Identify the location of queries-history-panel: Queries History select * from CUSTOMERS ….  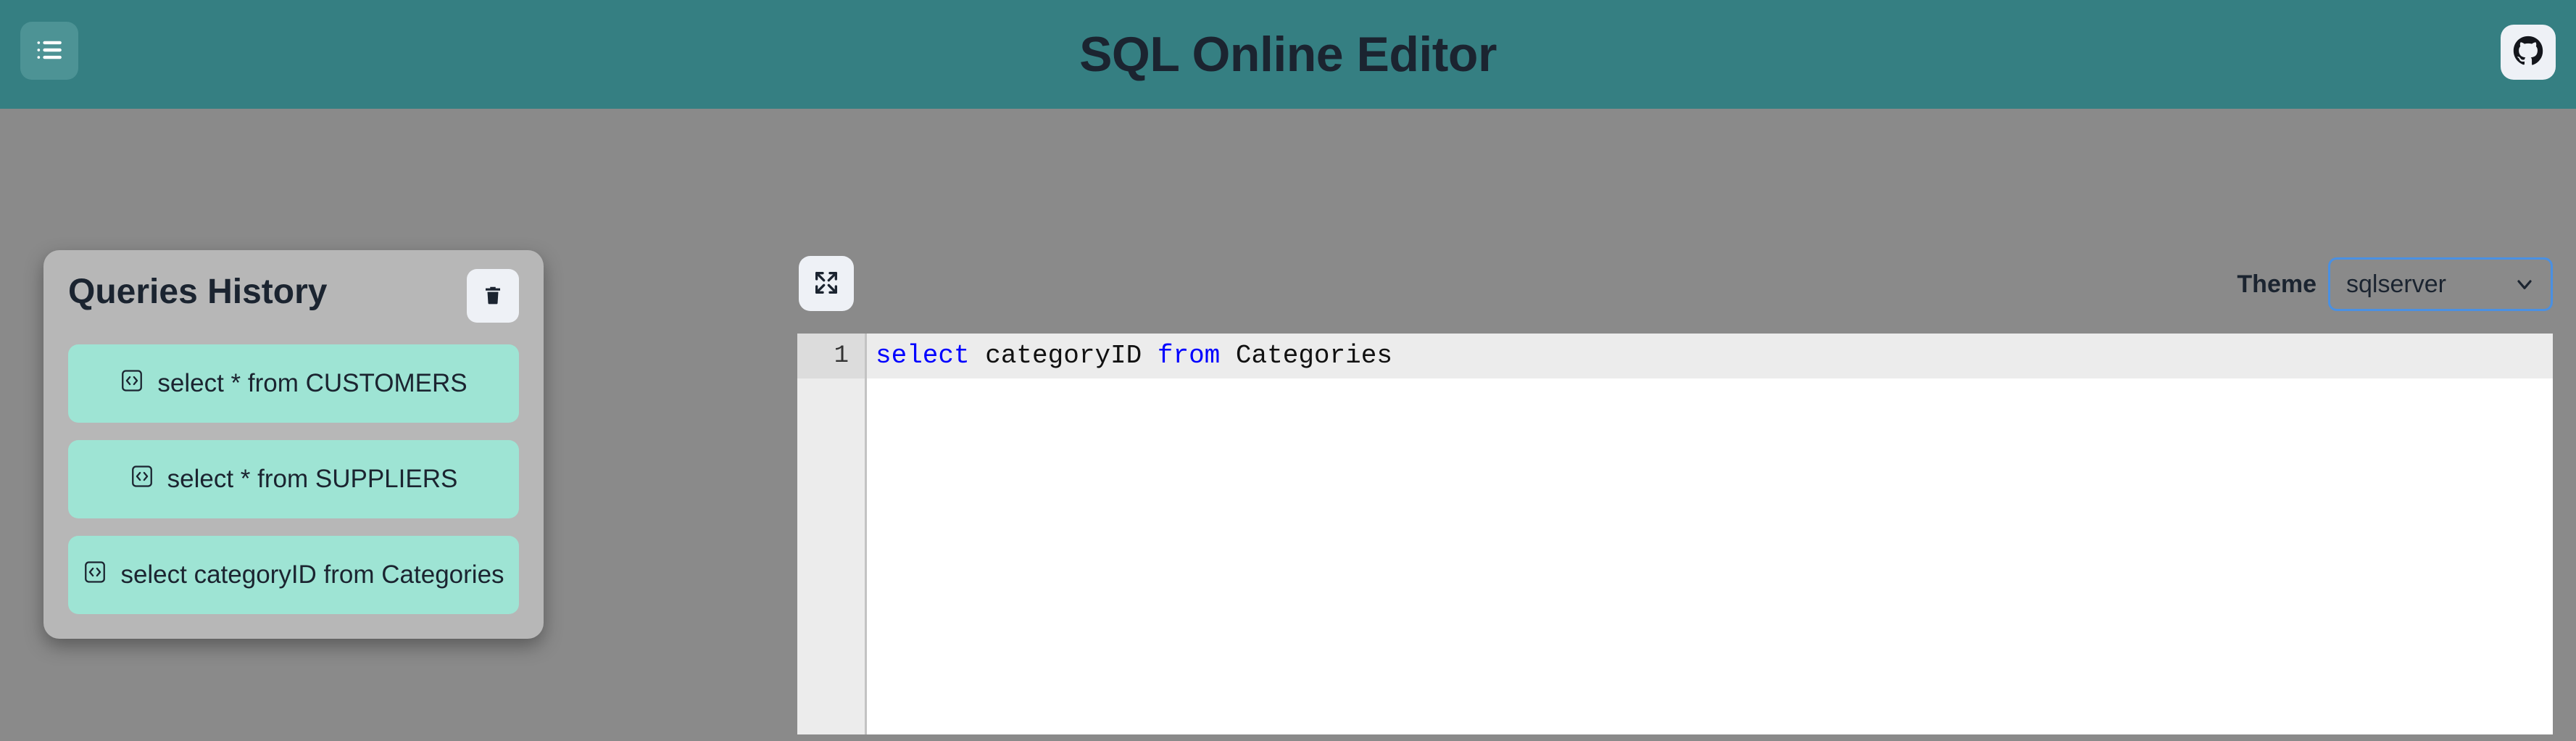
(293, 445).